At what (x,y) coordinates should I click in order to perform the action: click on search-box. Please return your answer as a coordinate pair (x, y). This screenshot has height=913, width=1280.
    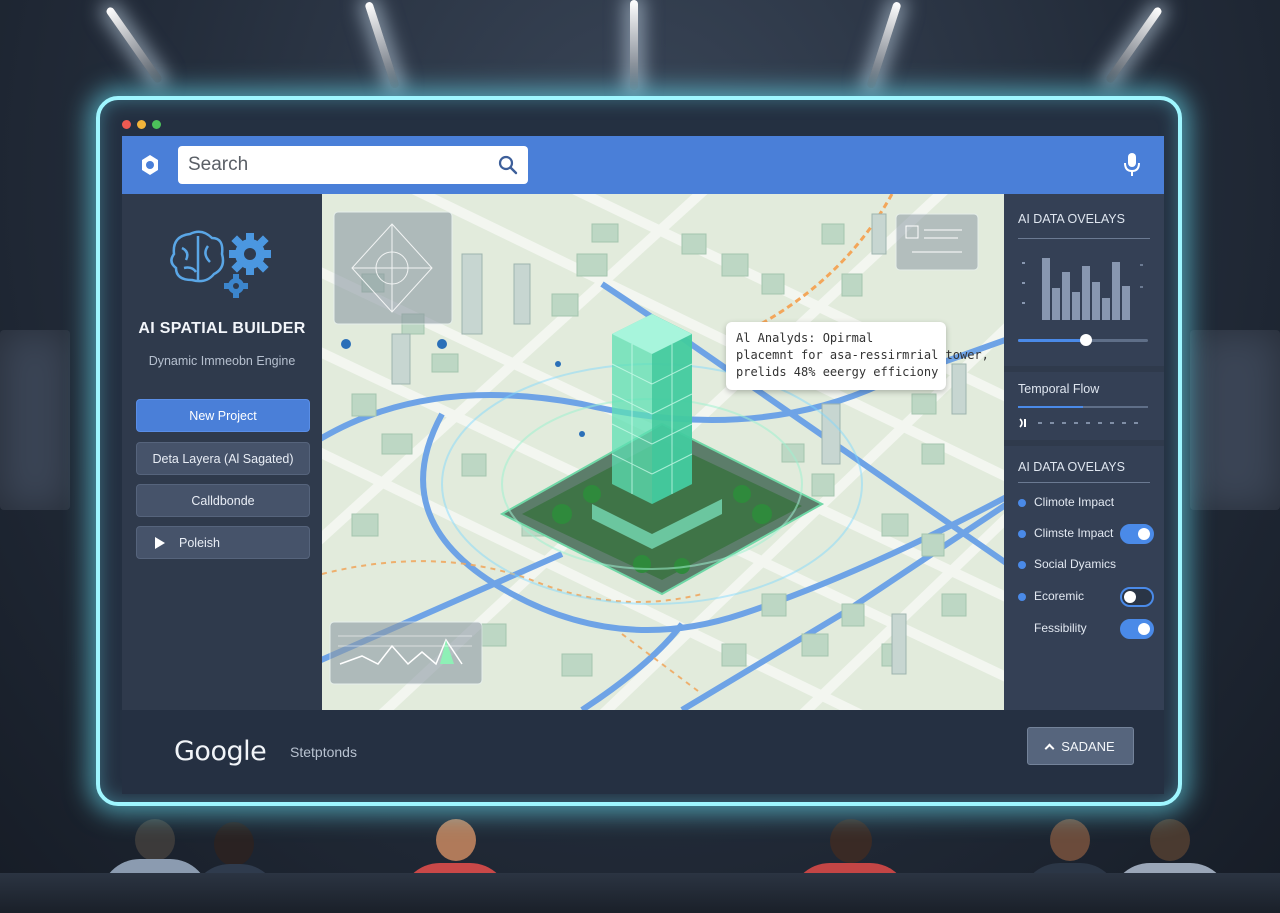
    Looking at the image, I should click on (353, 165).